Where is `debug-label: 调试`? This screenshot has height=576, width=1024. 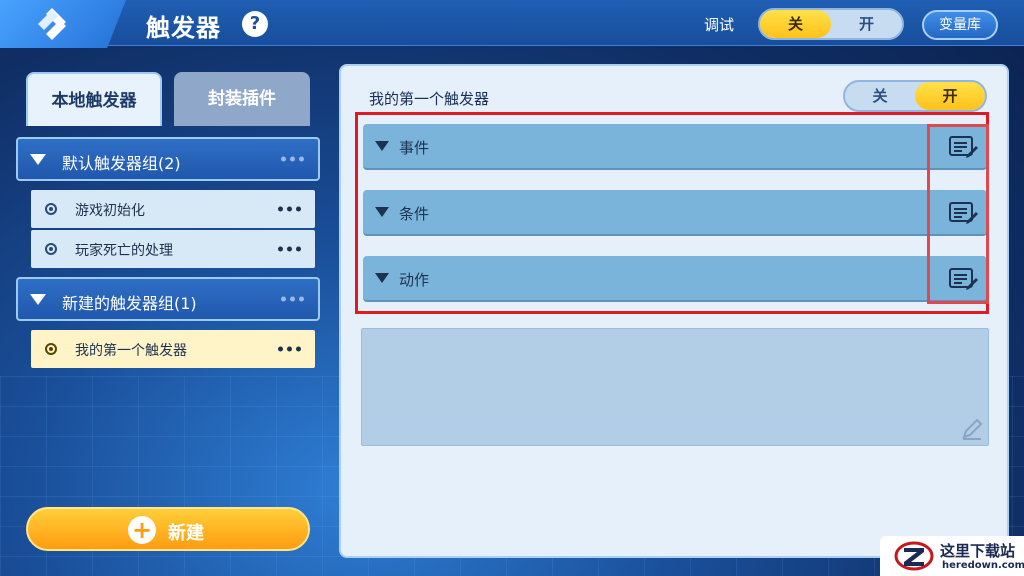 debug-label: 调试 is located at coordinates (719, 25).